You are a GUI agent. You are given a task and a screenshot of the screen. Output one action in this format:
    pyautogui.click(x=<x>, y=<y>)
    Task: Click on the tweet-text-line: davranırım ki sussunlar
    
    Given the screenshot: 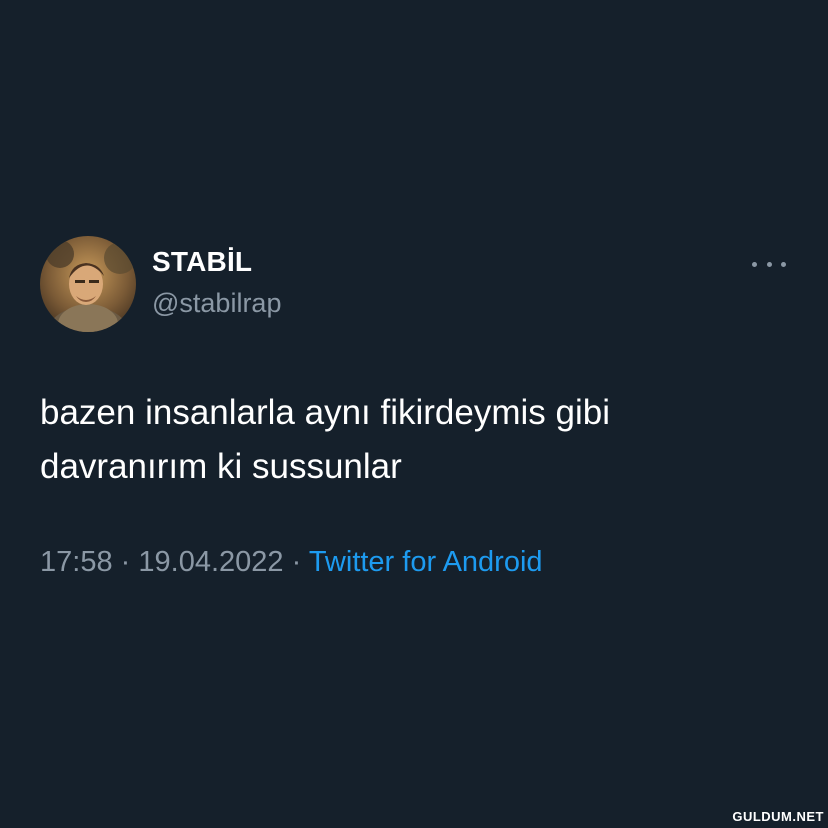 What is the action you would take?
    pyautogui.click(x=221, y=466)
    